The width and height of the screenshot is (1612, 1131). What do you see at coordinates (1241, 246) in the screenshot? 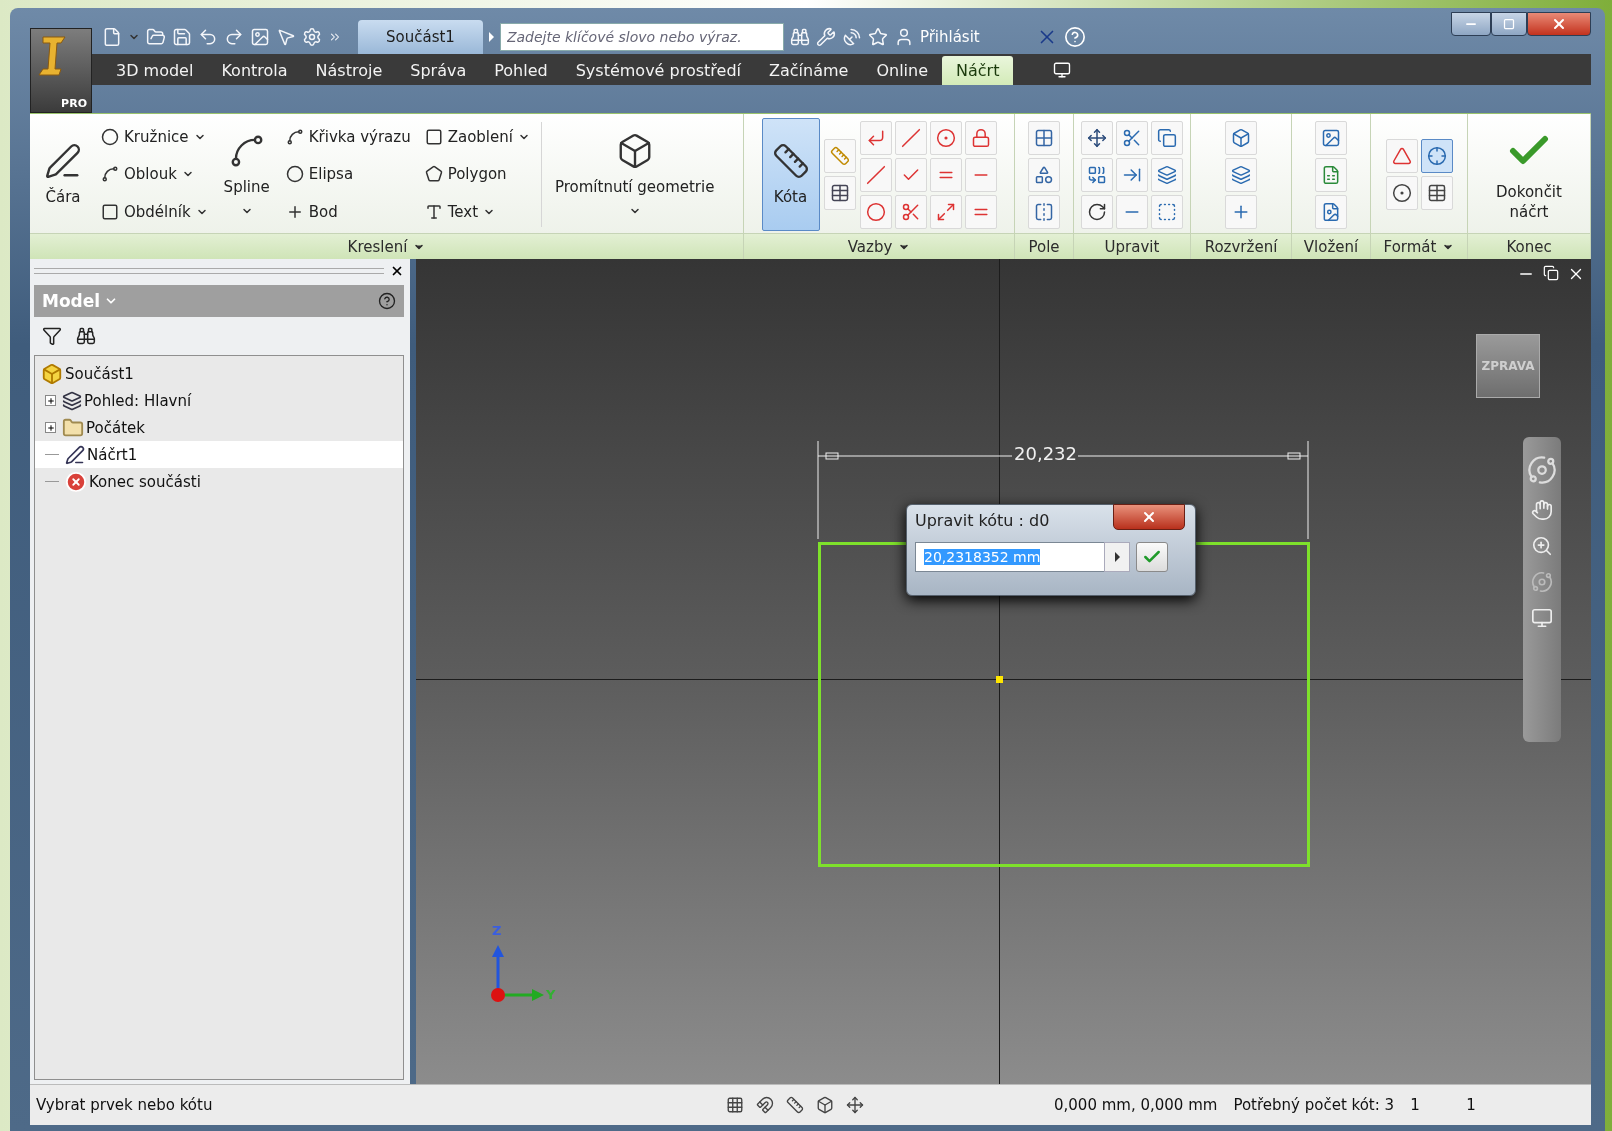
I see `panel-title: Rozvržení` at bounding box center [1241, 246].